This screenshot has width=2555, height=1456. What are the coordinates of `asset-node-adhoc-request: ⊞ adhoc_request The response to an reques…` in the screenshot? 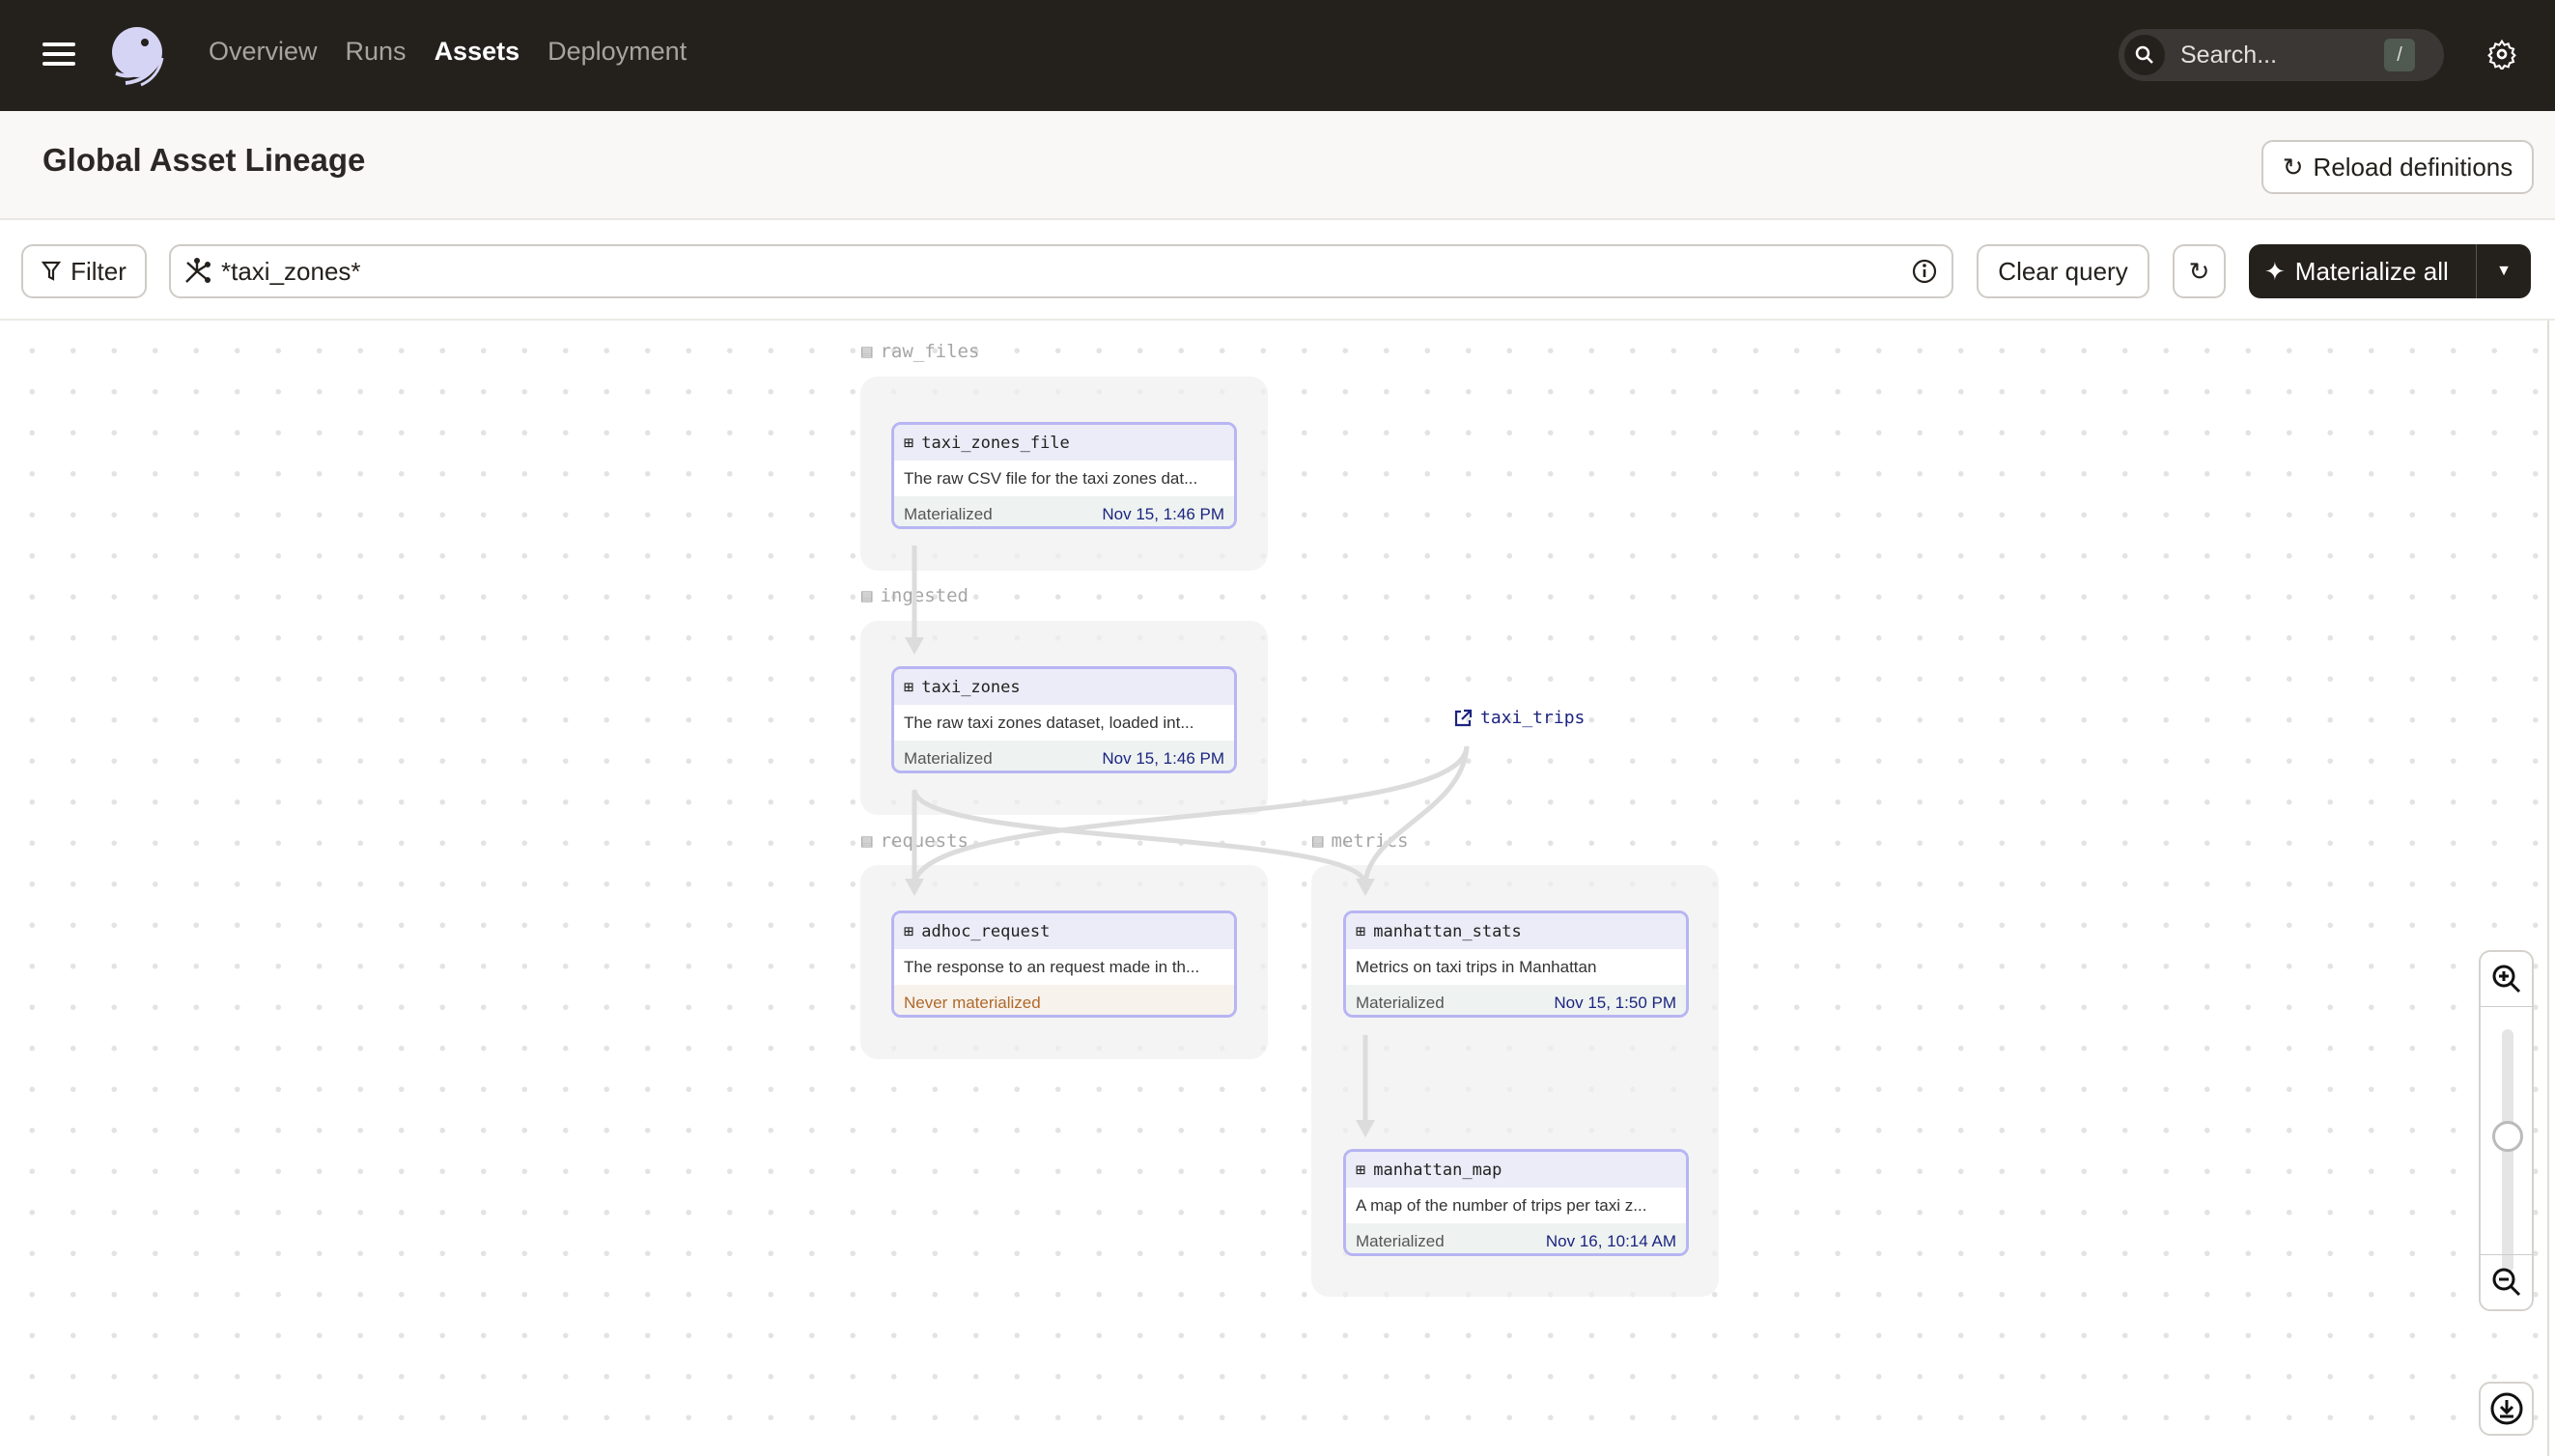 It's located at (1064, 964).